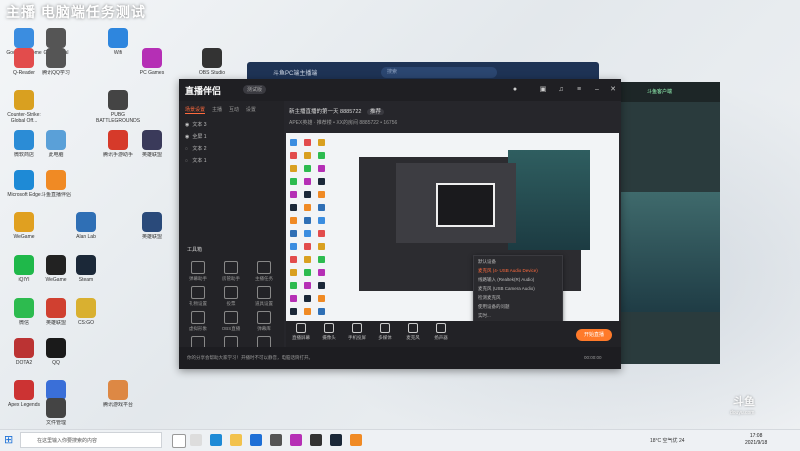 The height and width of the screenshot is (451, 800). I want to click on right-game-window: 斗鱼客户端, so click(668, 223).